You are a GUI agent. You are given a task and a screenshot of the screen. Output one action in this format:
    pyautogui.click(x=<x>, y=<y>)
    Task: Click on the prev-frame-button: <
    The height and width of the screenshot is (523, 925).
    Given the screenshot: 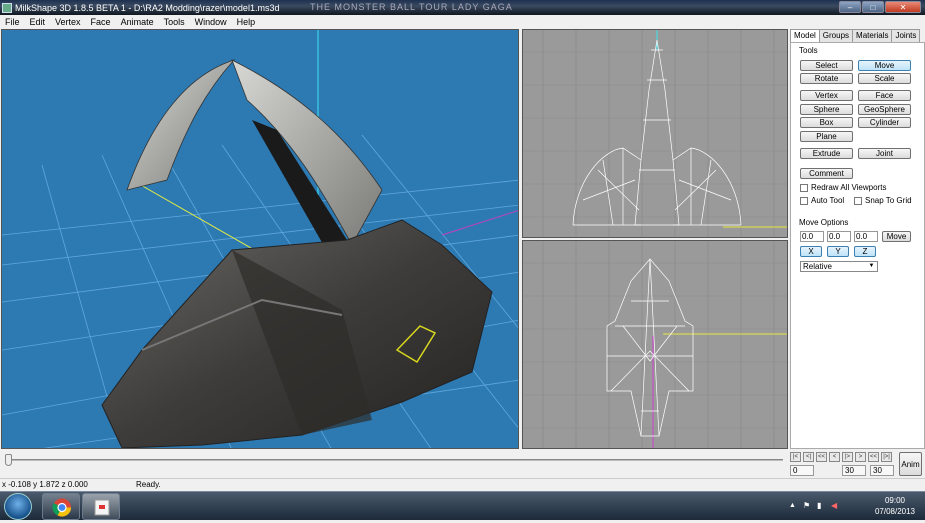 What is the action you would take?
    pyautogui.click(x=834, y=457)
    